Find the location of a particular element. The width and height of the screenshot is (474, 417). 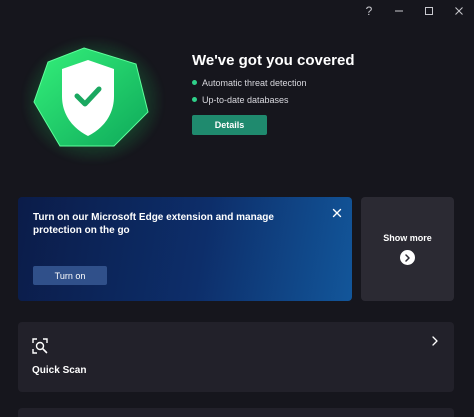

feature-item: Automatic threat detection is located at coordinates (249, 82).